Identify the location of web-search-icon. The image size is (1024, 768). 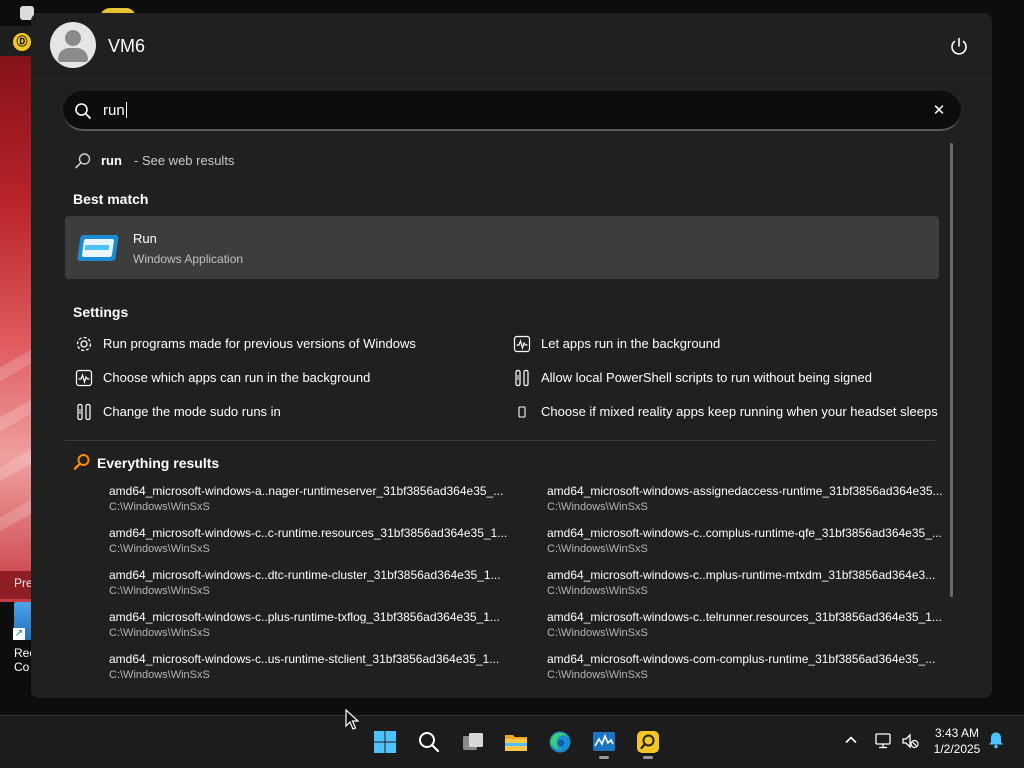
(83, 161).